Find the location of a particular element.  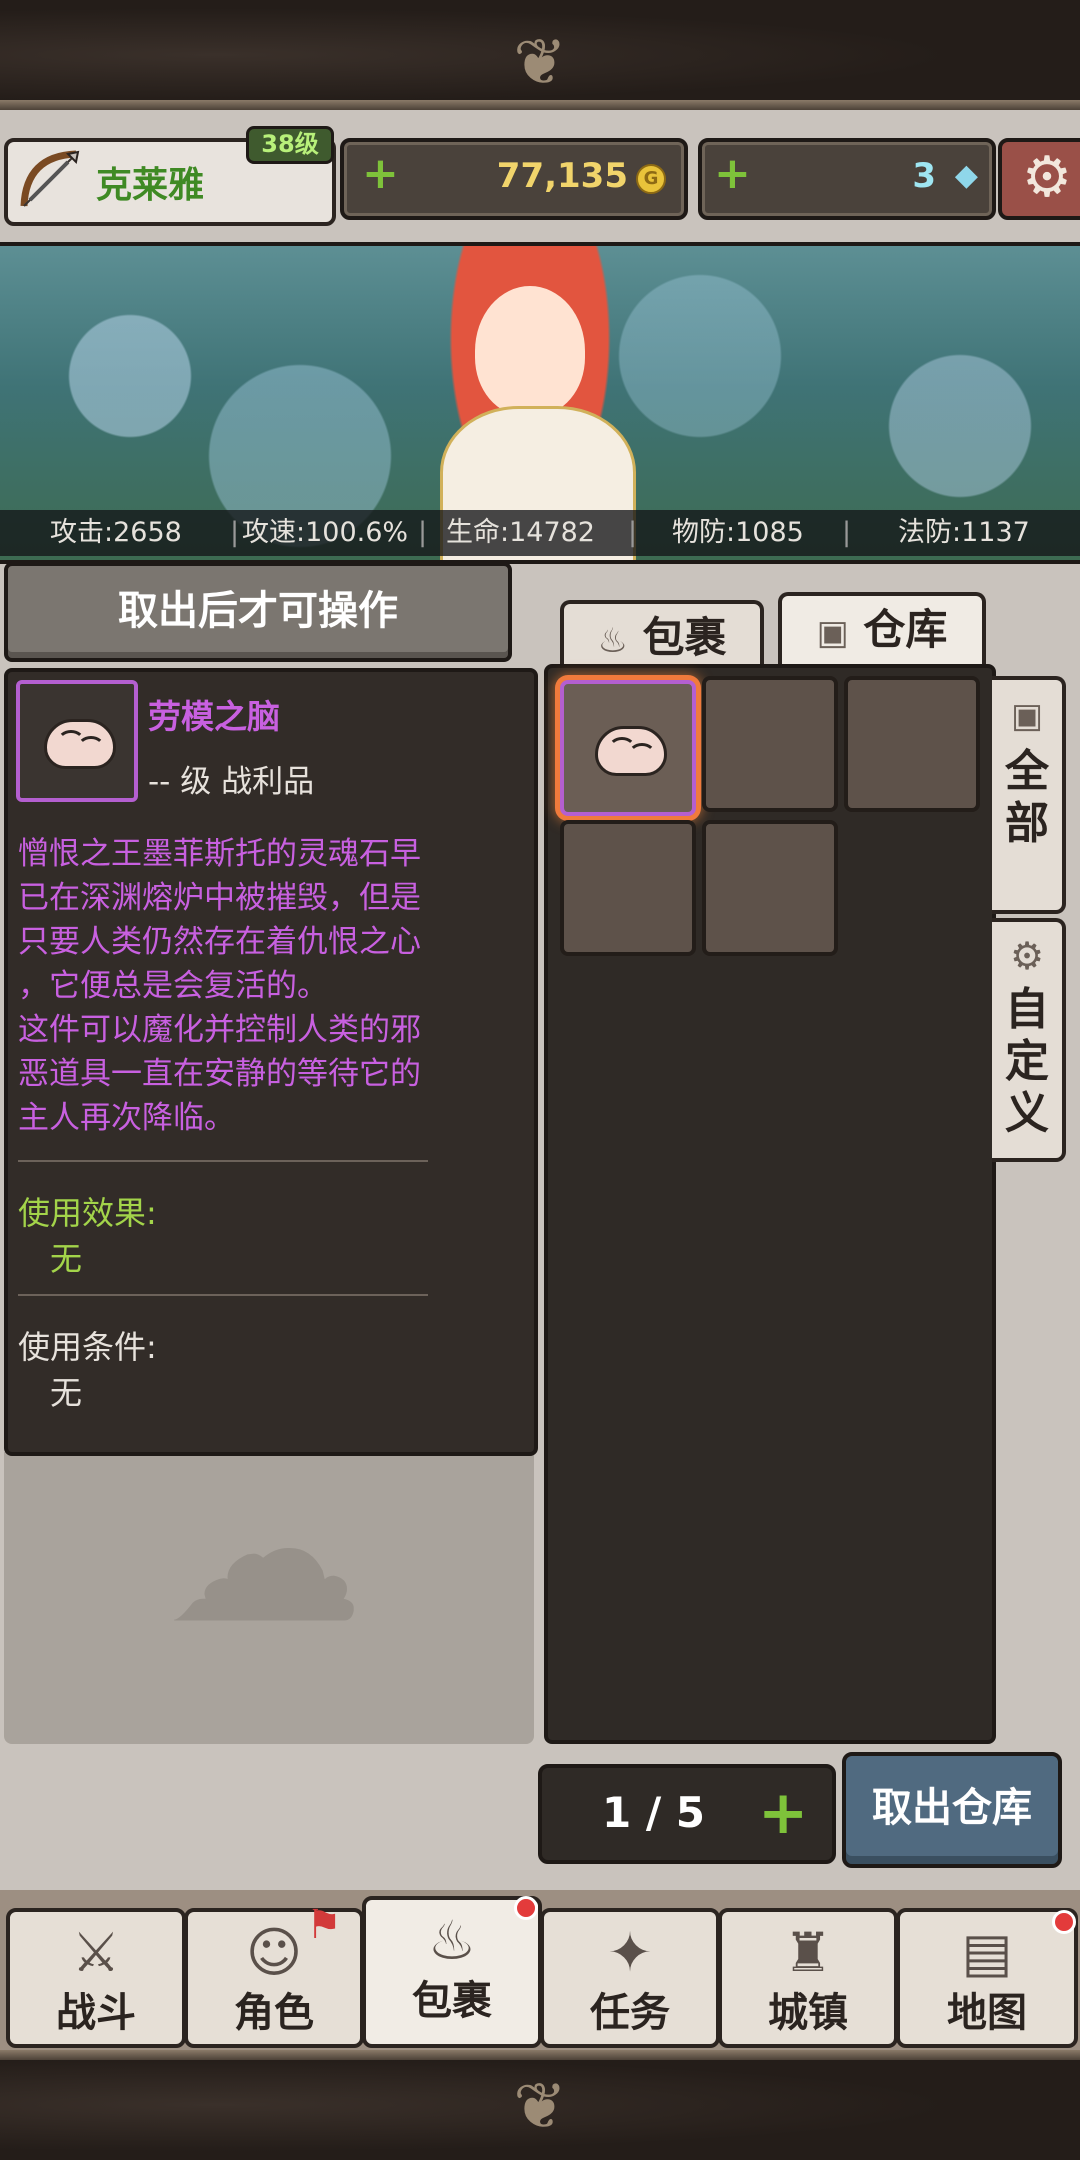

gold-coin-icon: G is located at coordinates (651, 179).